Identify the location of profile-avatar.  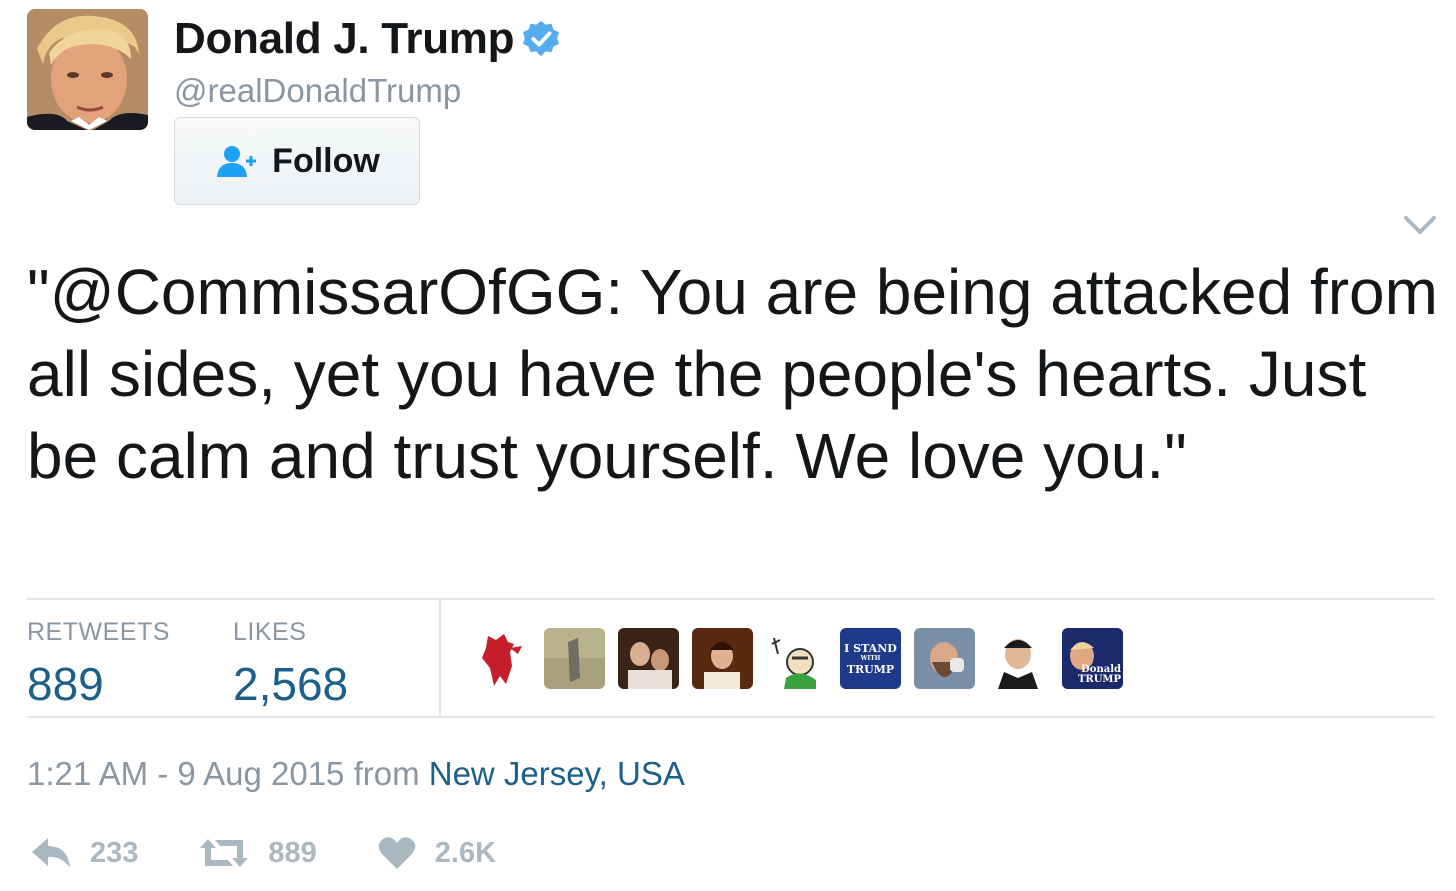
(87, 69).